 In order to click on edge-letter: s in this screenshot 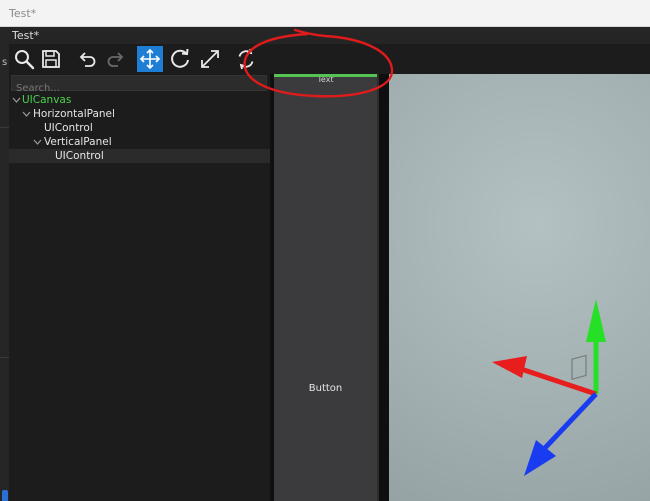, I will do `click(5, 62)`.